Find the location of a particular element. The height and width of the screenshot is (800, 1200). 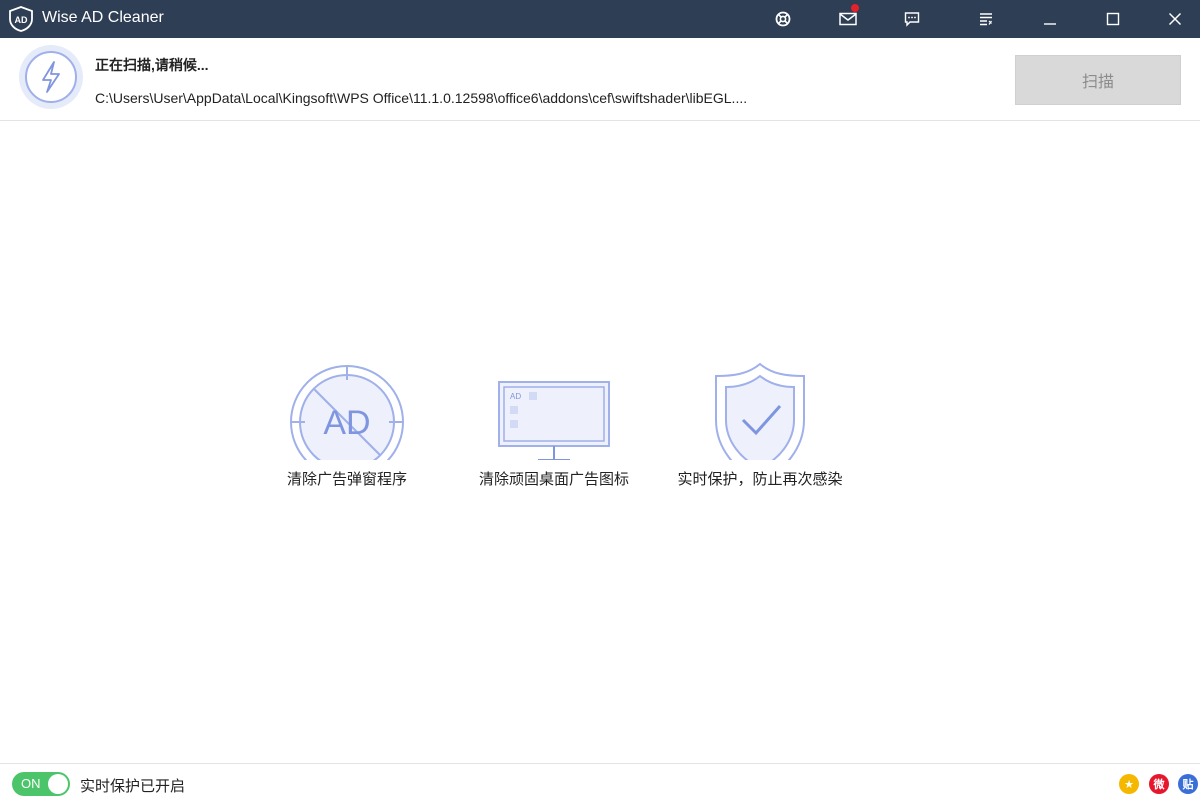

app-logo-text: AD is located at coordinates (21, 20).